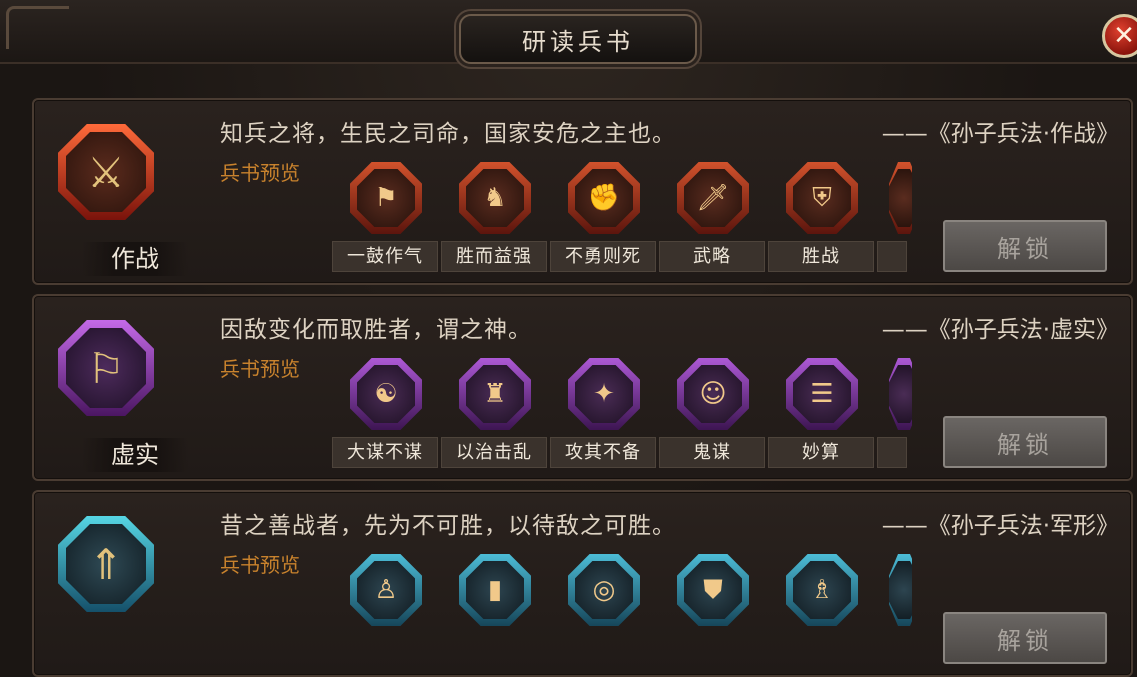  What do you see at coordinates (386, 590) in the screenshot?
I see `guard-soldier-icon: ♙` at bounding box center [386, 590].